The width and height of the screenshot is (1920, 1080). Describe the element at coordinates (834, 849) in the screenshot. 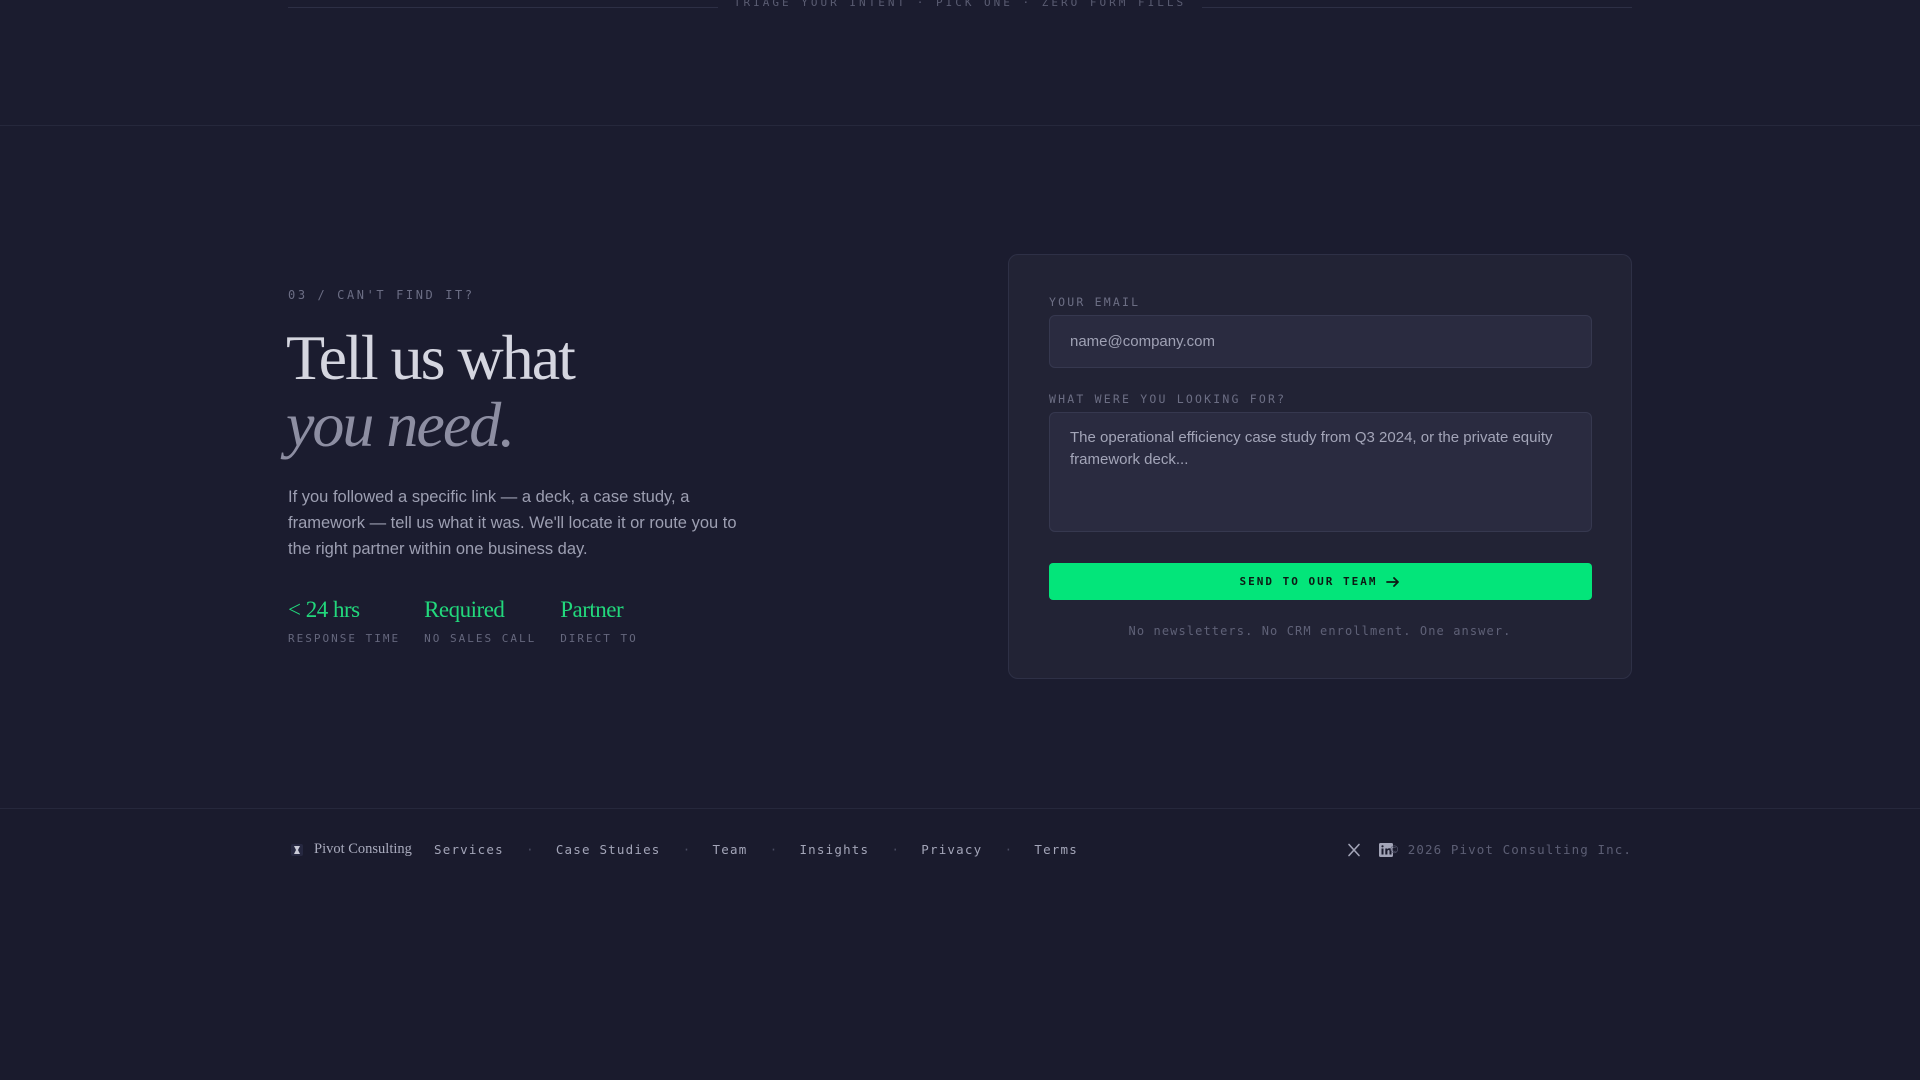

I see `footer-link-insights: Insights` at that location.